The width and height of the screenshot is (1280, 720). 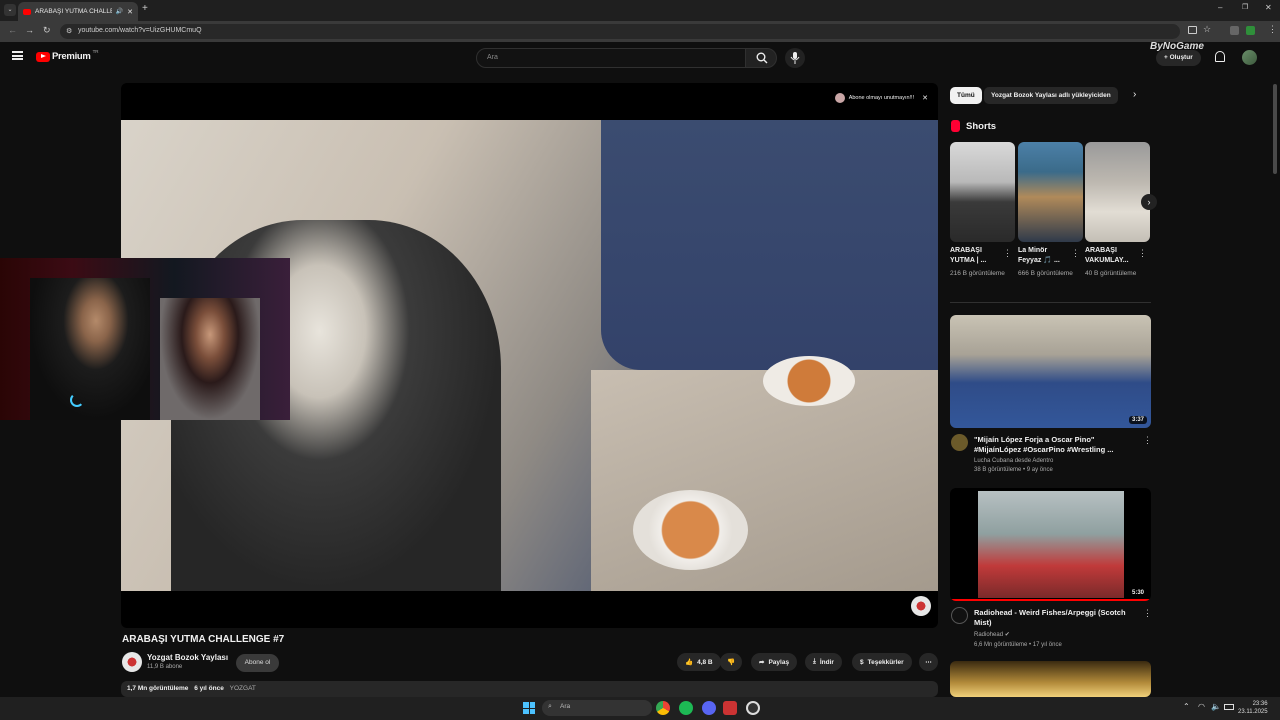 What do you see at coordinates (925, 98) in the screenshot?
I see `overlay-close-icon: ✕` at bounding box center [925, 98].